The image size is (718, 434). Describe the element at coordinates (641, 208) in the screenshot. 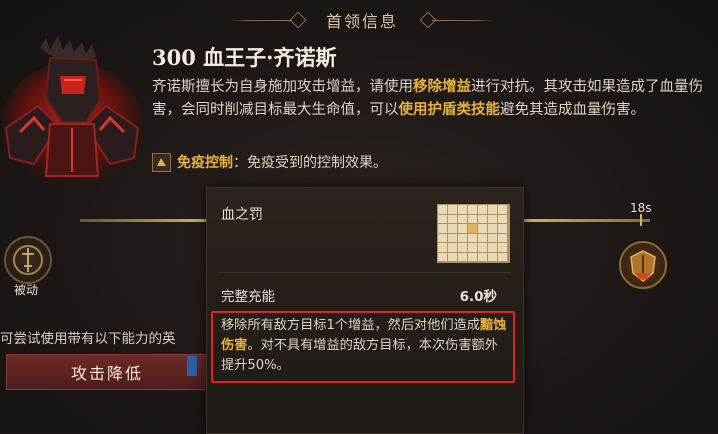

I see `timeline-time: 18s` at that location.